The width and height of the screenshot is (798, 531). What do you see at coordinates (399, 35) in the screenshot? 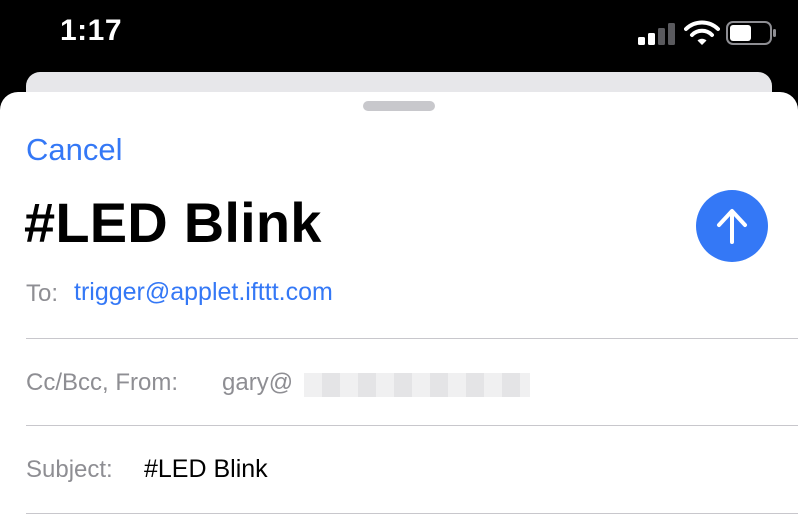
I see `status-bar: 1:17` at bounding box center [399, 35].